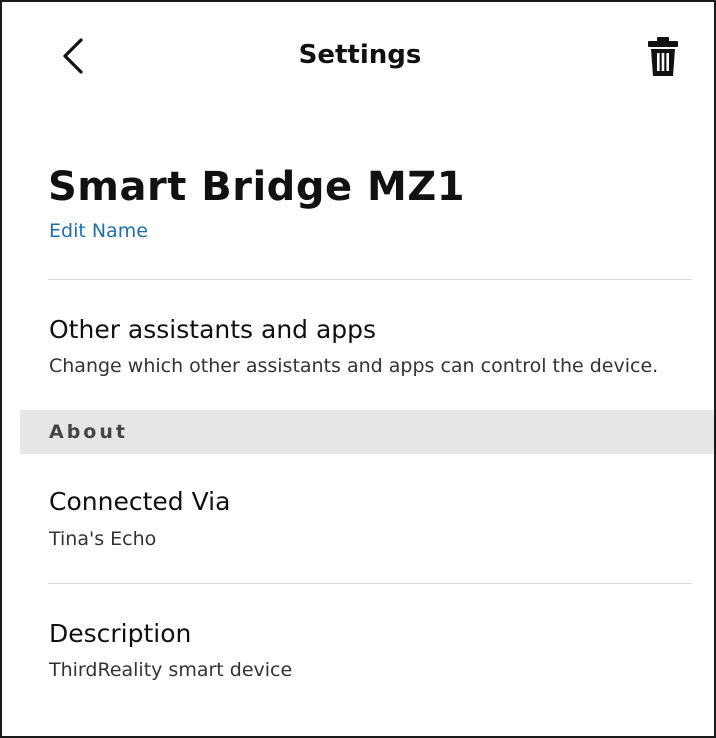 Image resolution: width=716 pixels, height=738 pixels. I want to click on delete-device-button, so click(663, 57).